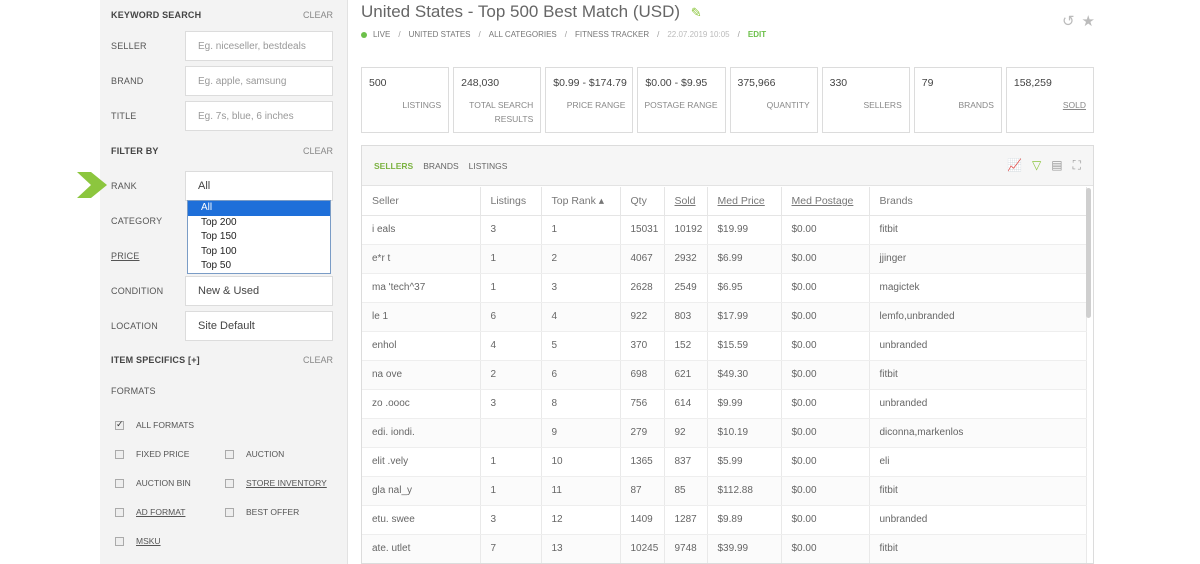  Describe the element at coordinates (724, 288) in the screenshot. I see `table-row: ma 'tech^37 1 3 2628 2549 $6.95 $0.00 magictek` at that location.